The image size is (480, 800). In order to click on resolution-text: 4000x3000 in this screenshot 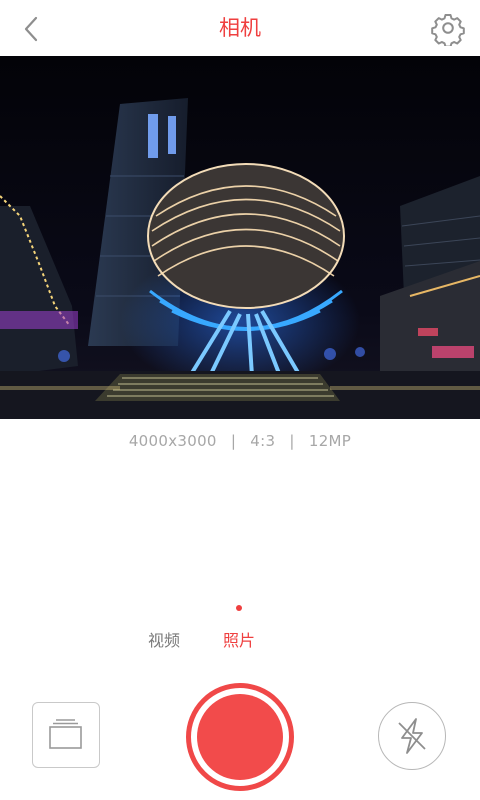, I will do `click(172, 441)`.